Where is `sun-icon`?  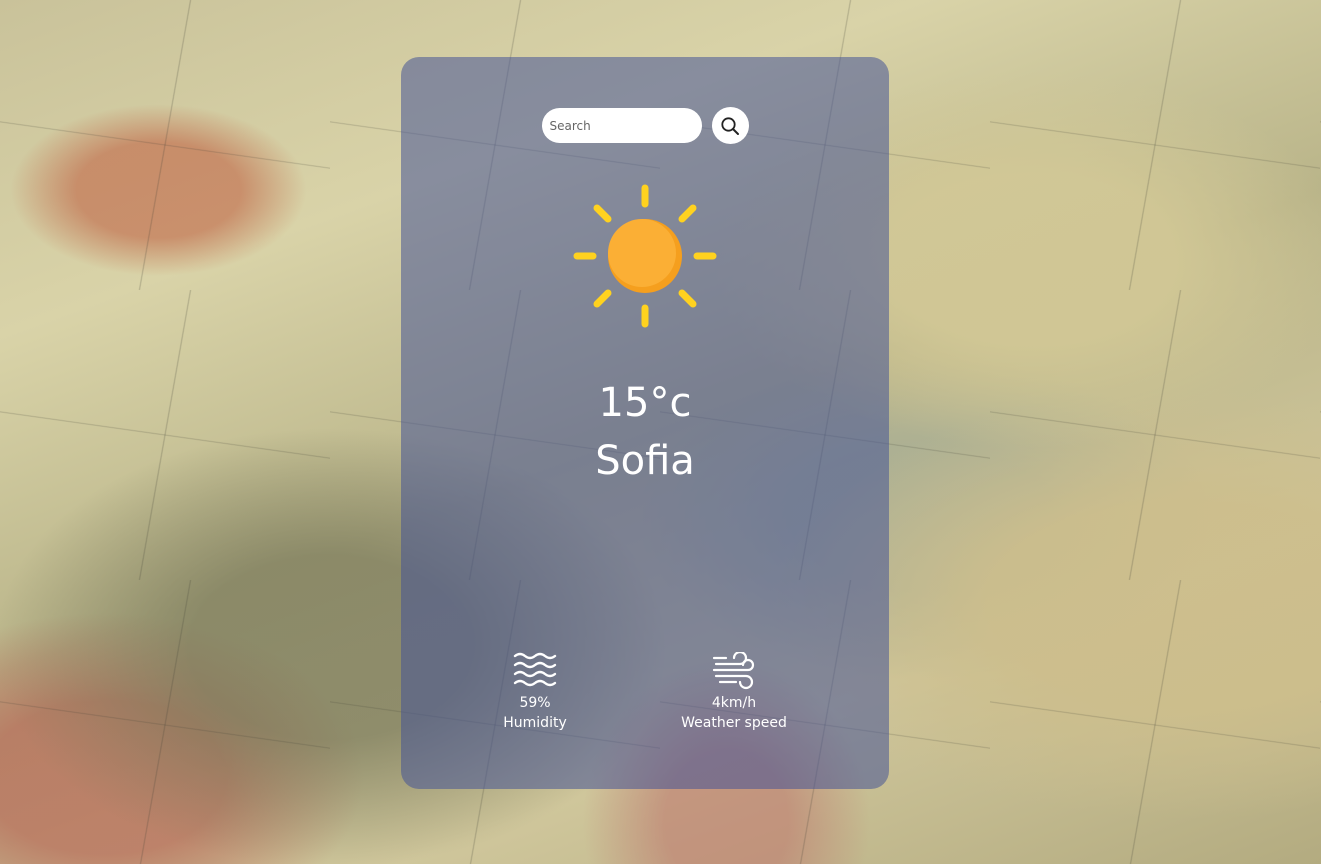
sun-icon is located at coordinates (645, 256).